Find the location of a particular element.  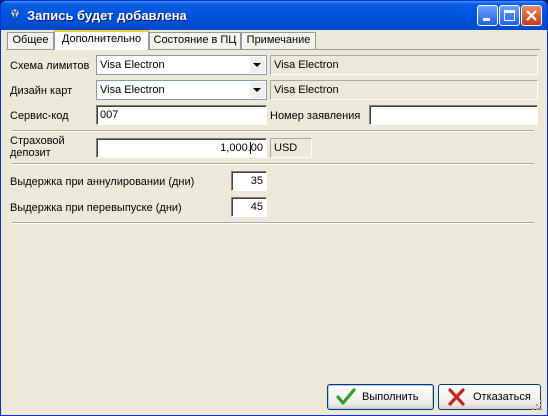

card-design-label: Дизайн карт is located at coordinates (41, 91).